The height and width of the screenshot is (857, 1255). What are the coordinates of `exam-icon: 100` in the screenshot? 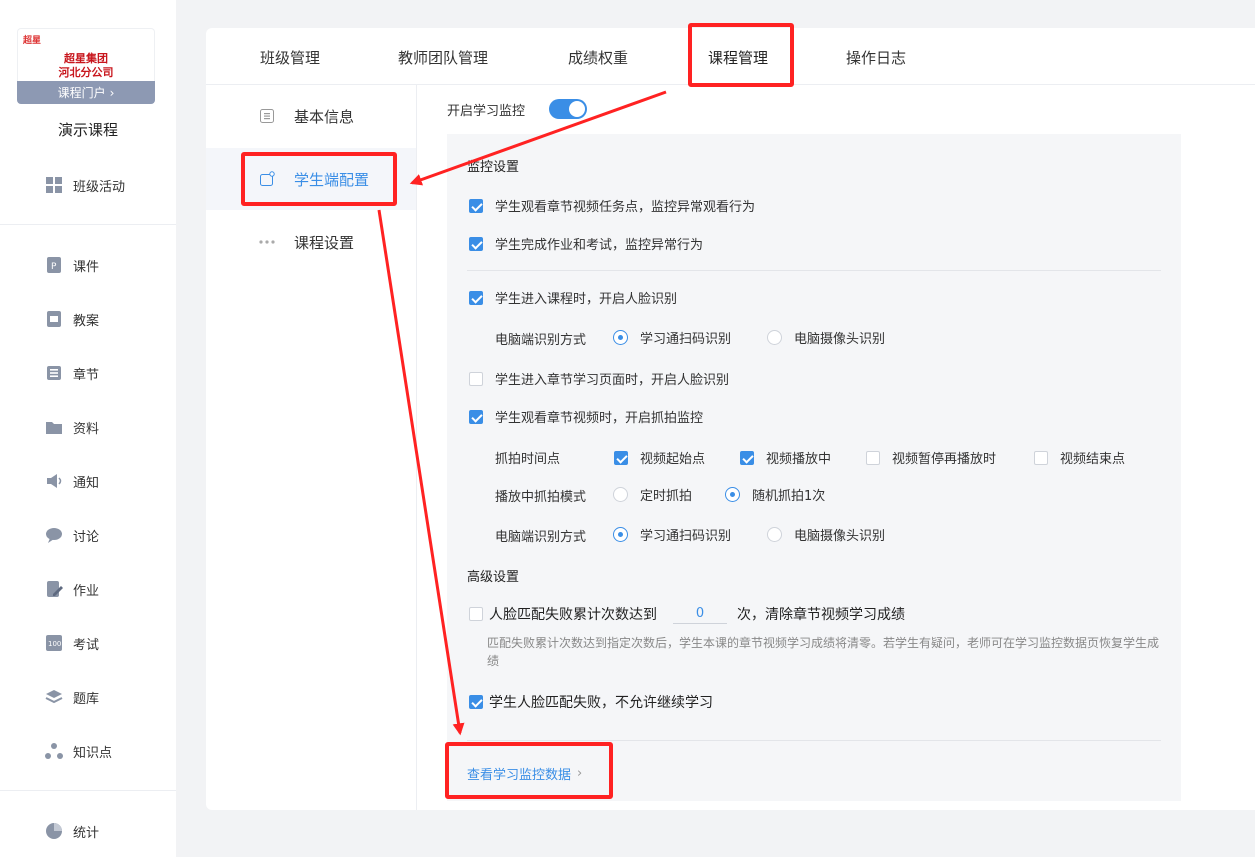 It's located at (54, 643).